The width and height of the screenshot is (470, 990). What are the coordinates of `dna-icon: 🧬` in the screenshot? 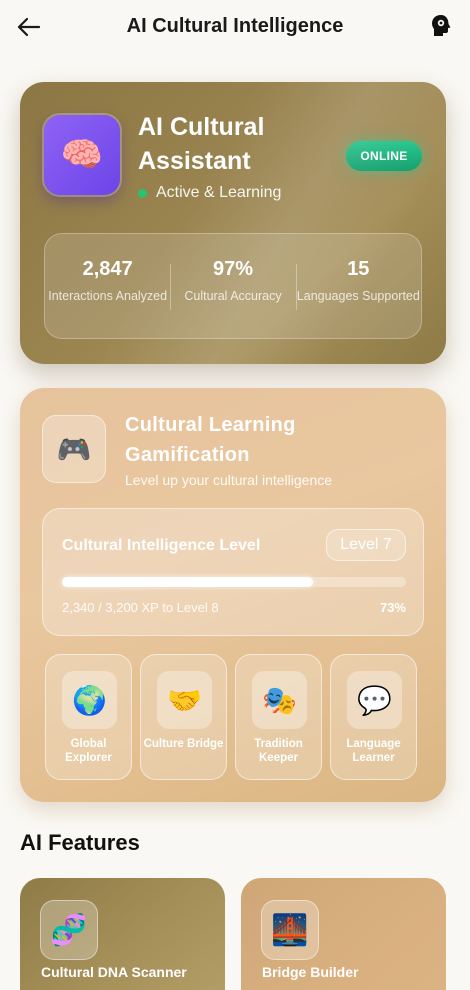 It's located at (69, 930).